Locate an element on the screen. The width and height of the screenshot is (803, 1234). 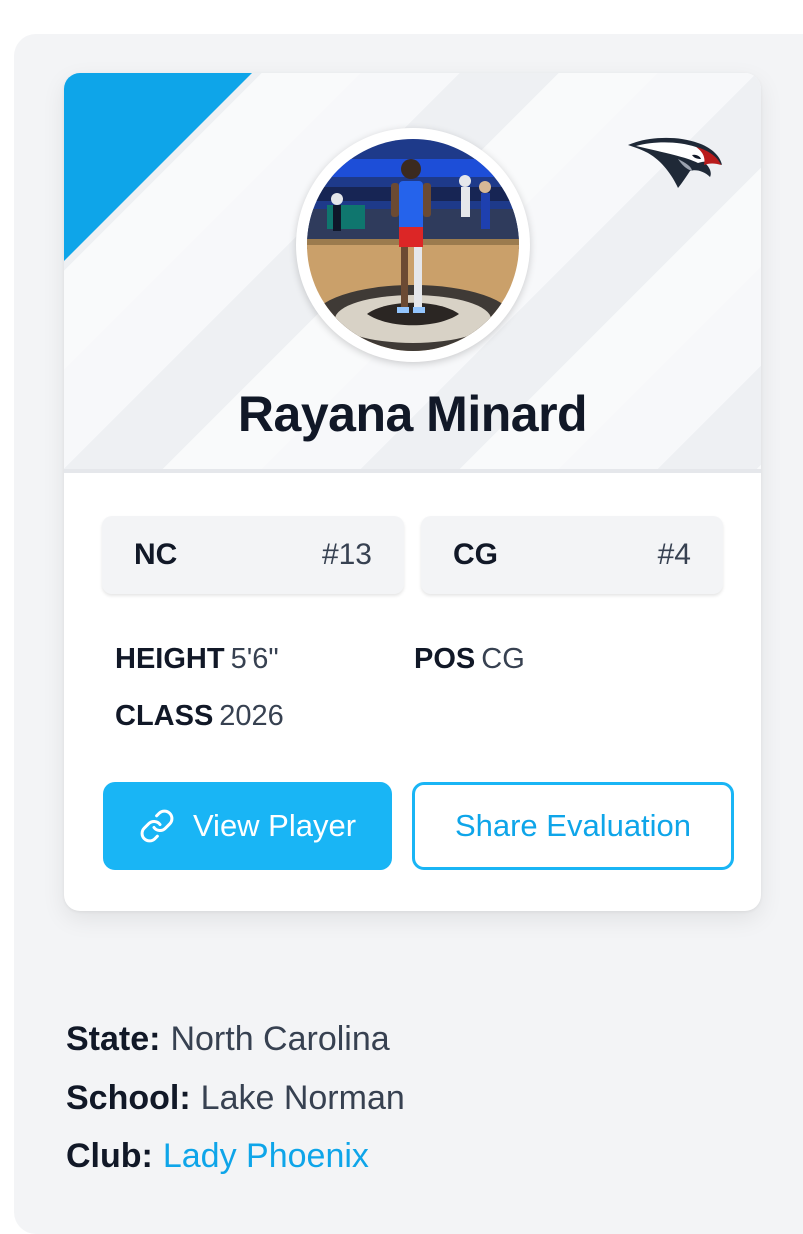
state-rank-chip: NC #13 is located at coordinates (253, 555).